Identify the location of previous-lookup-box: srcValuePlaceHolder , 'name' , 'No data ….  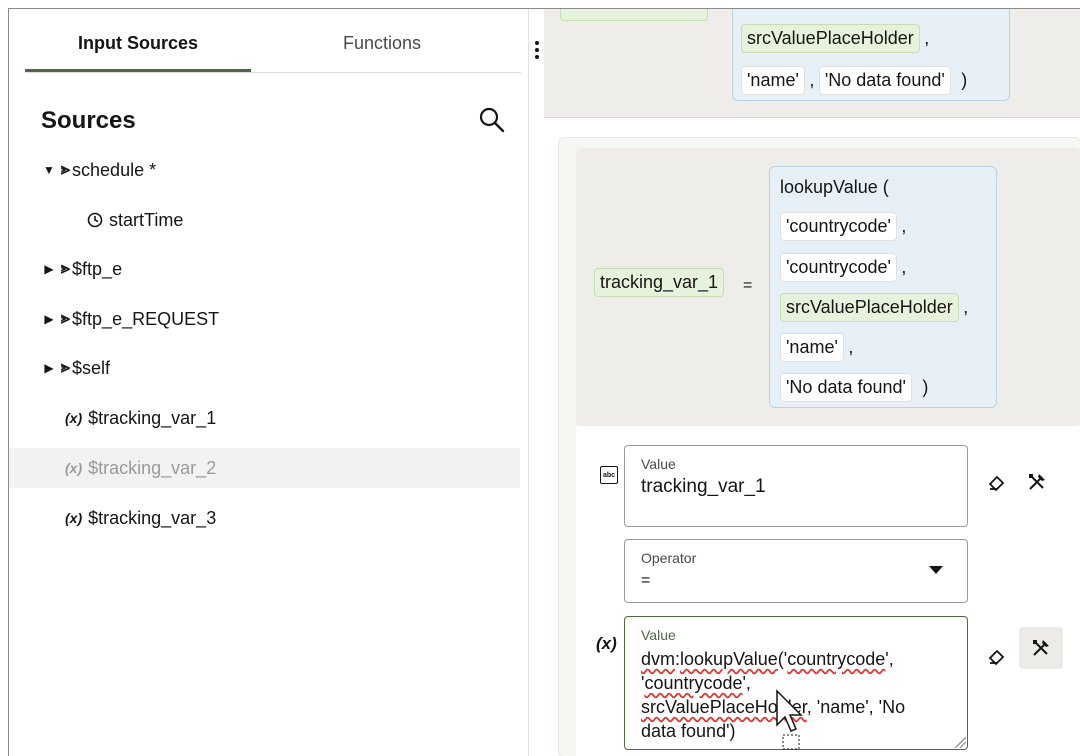
(871, 55).